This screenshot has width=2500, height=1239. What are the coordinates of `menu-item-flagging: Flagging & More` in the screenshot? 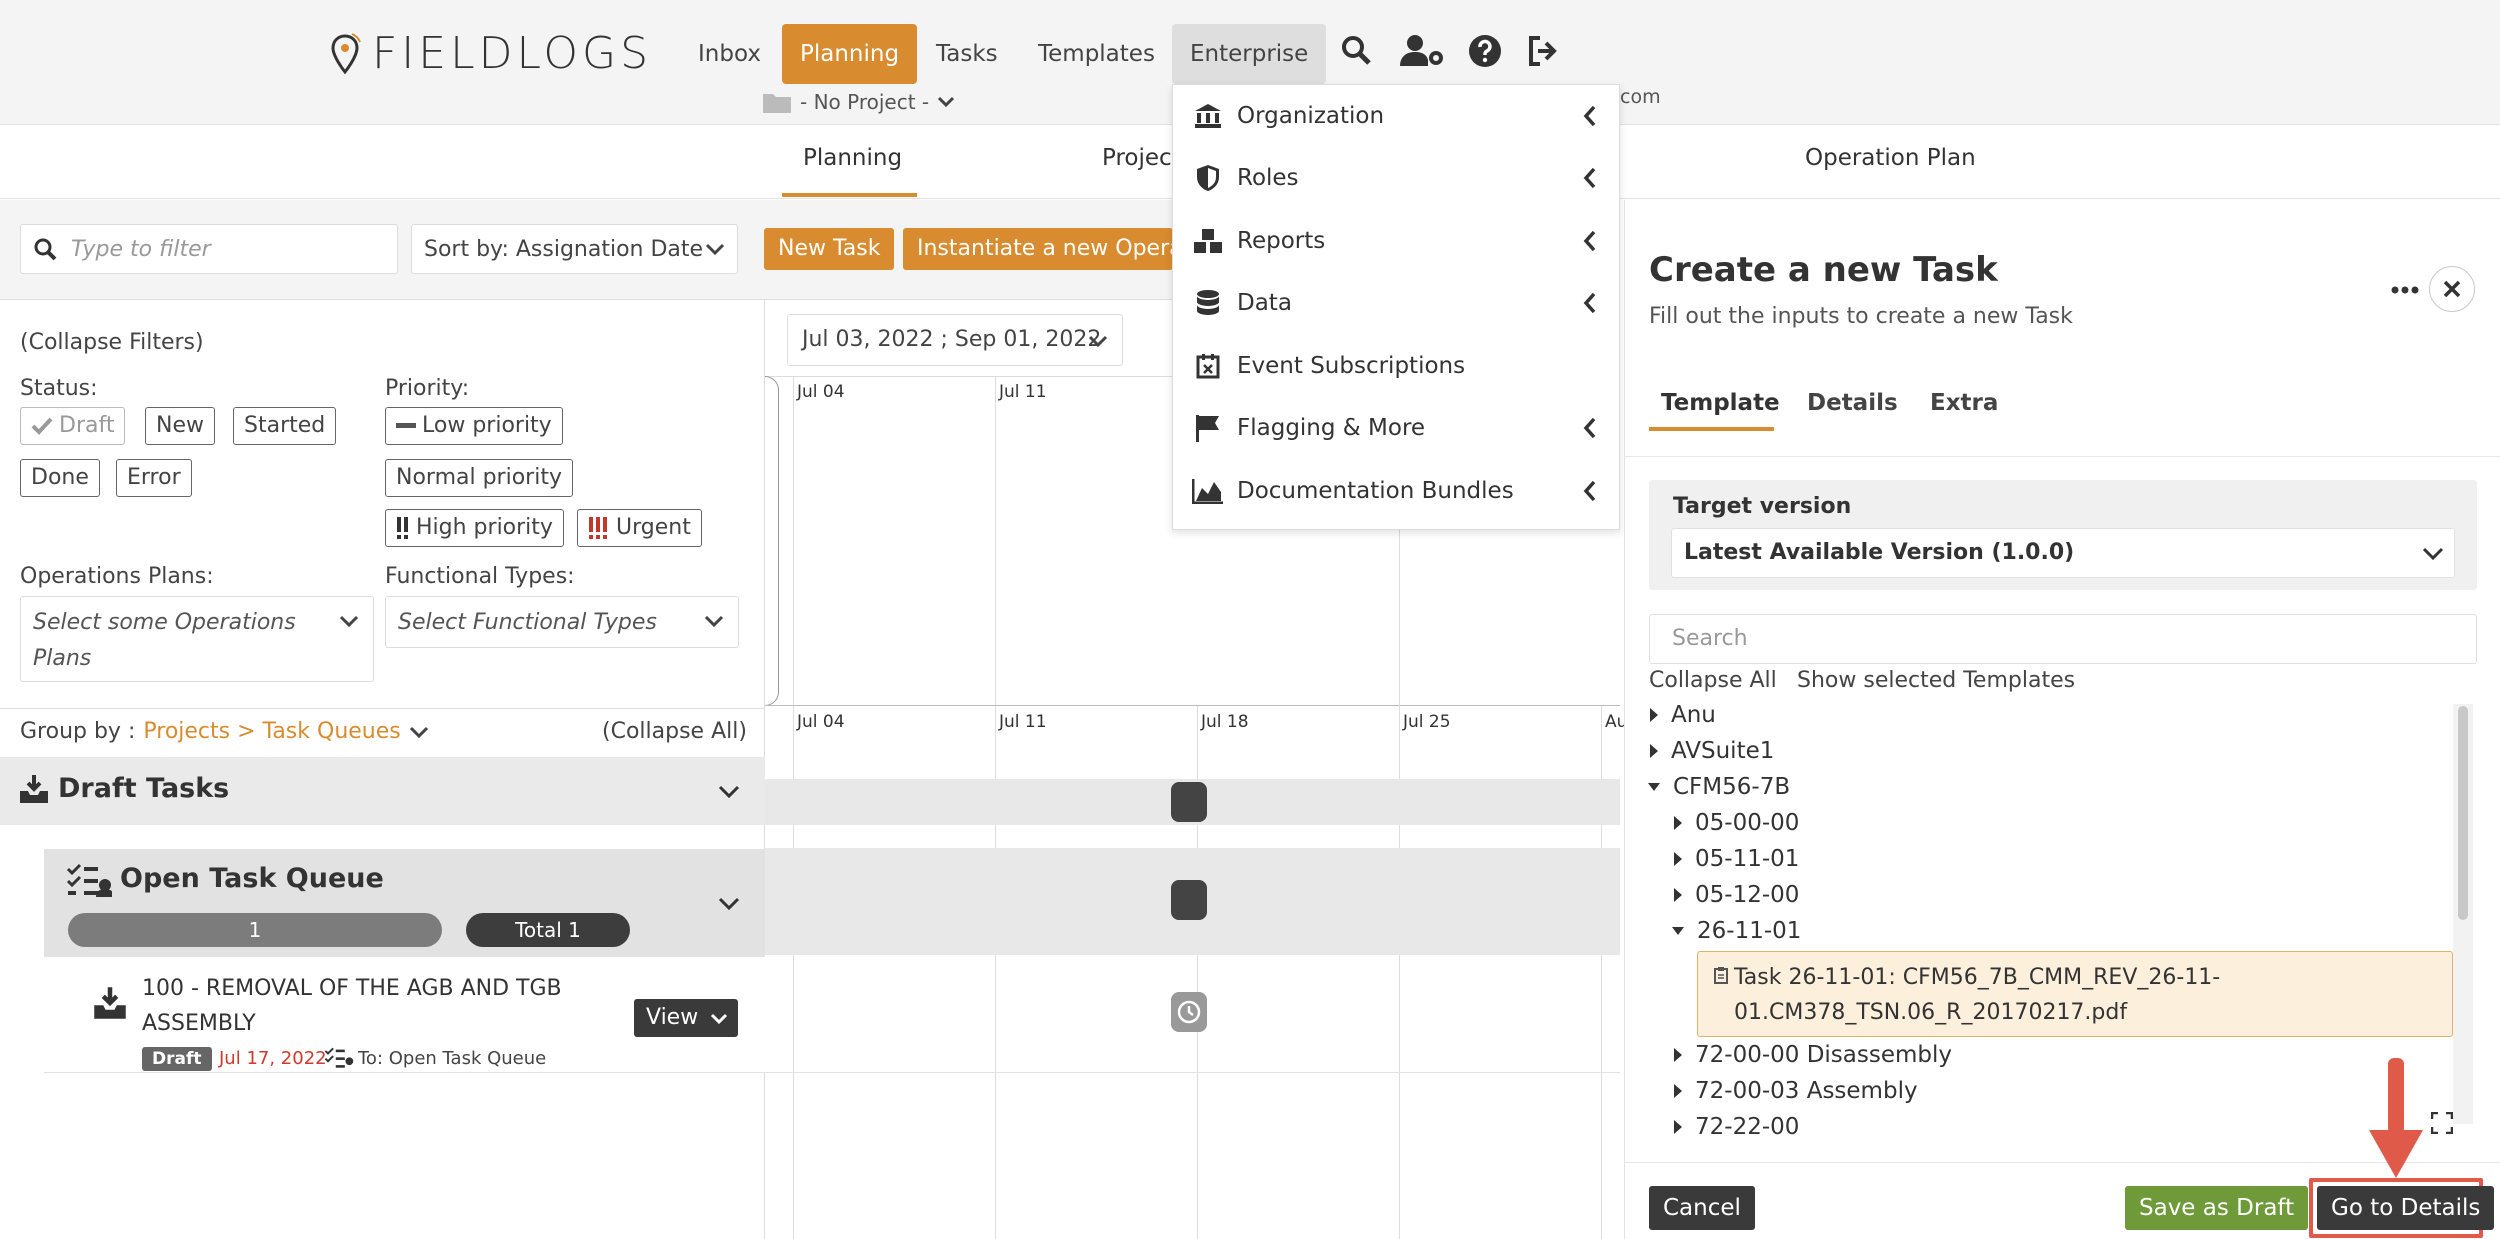 It's located at (1397, 428).